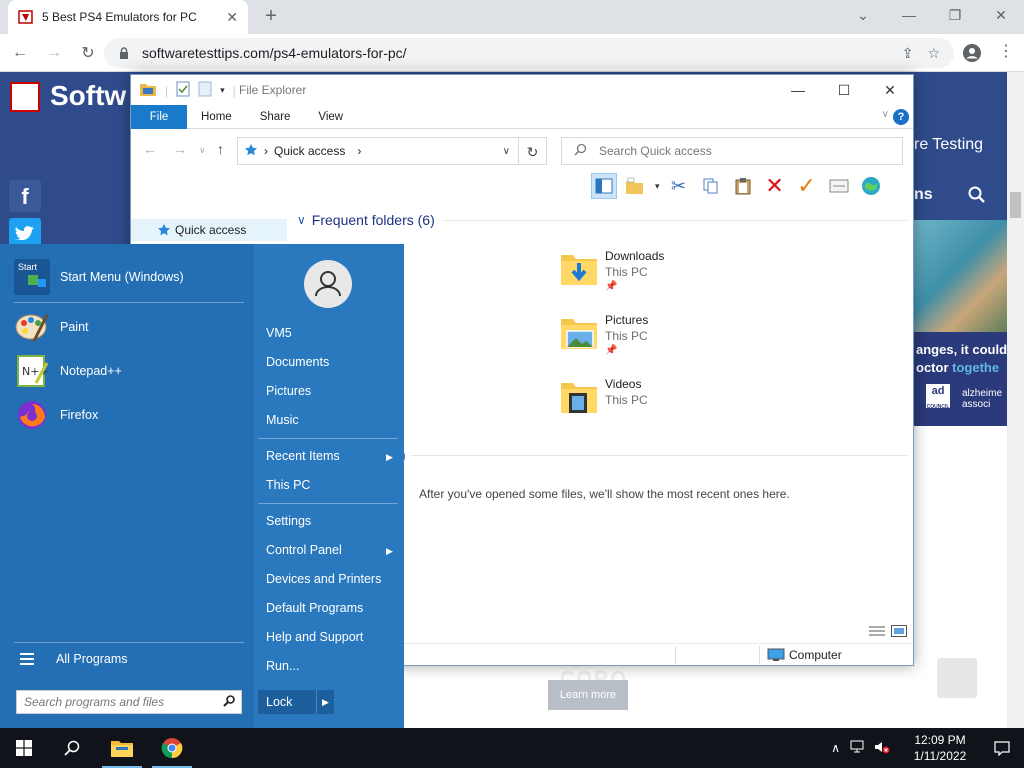 This screenshot has width=1024, height=768. What do you see at coordinates (288, 391) in the screenshot?
I see `start-link-pictures: Pictures` at bounding box center [288, 391].